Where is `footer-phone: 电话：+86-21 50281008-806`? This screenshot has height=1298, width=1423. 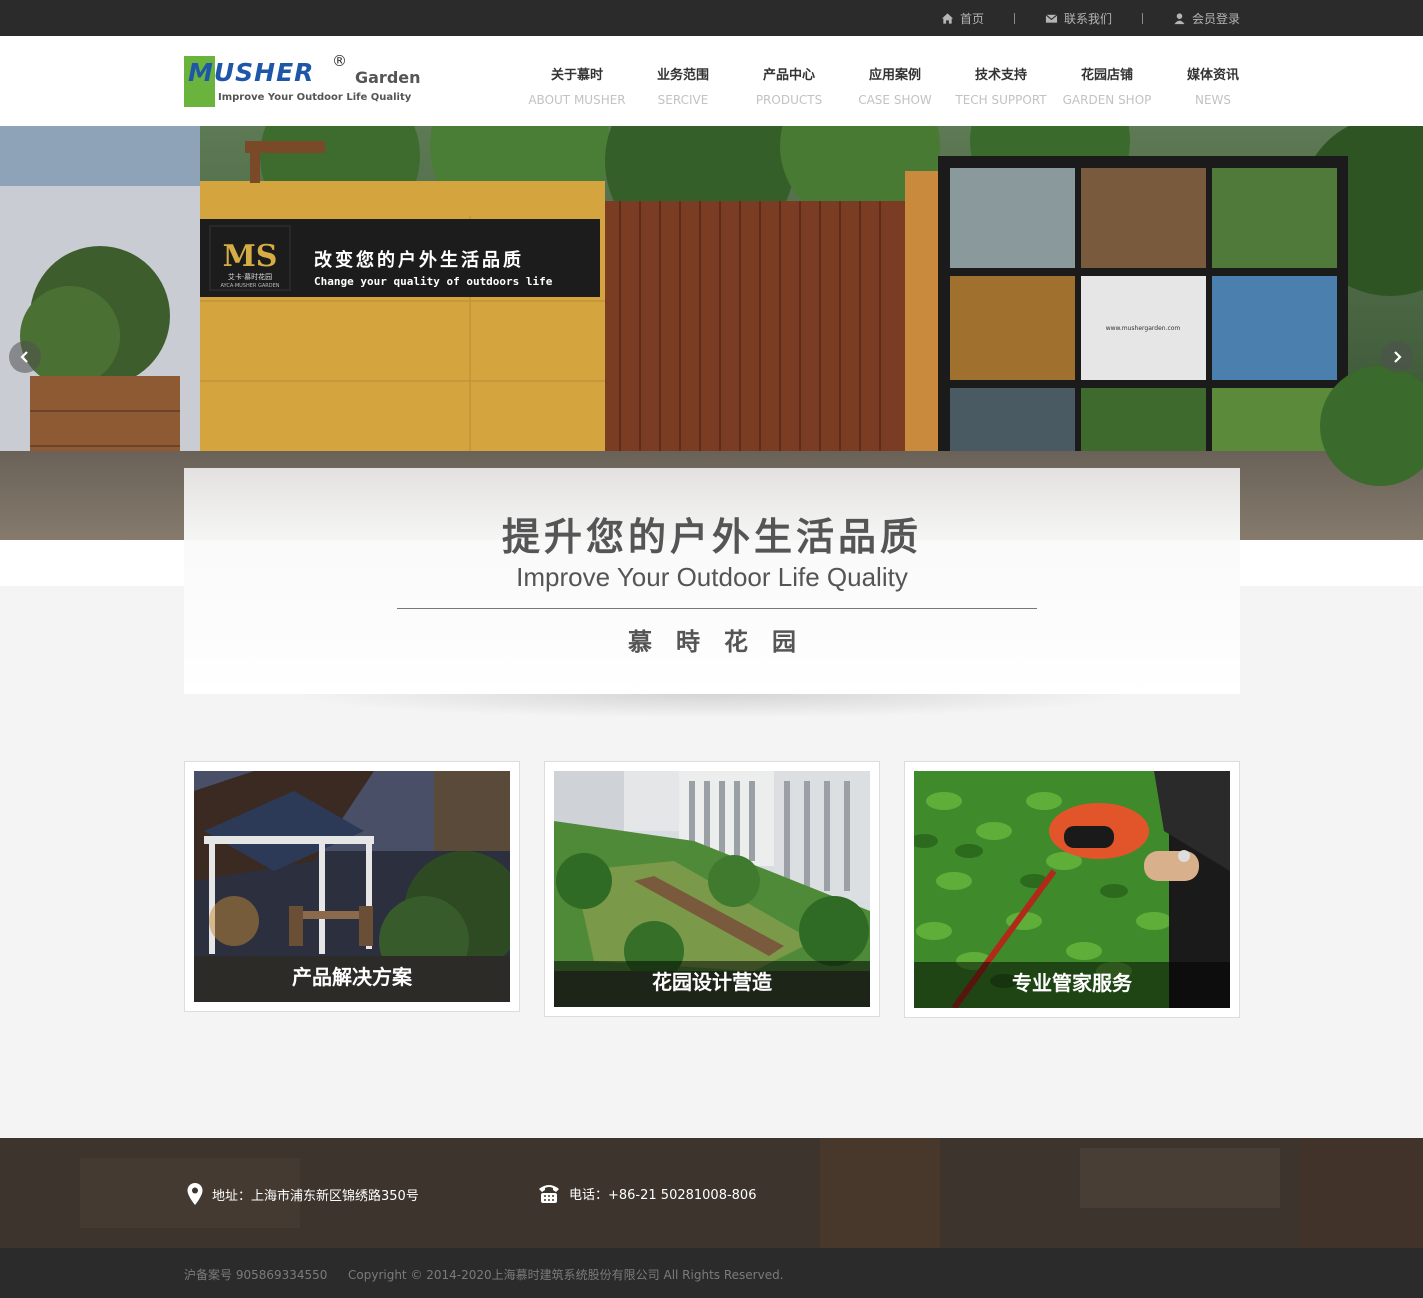
footer-phone: 电话：+86-21 50281008-806 is located at coordinates (646, 1193).